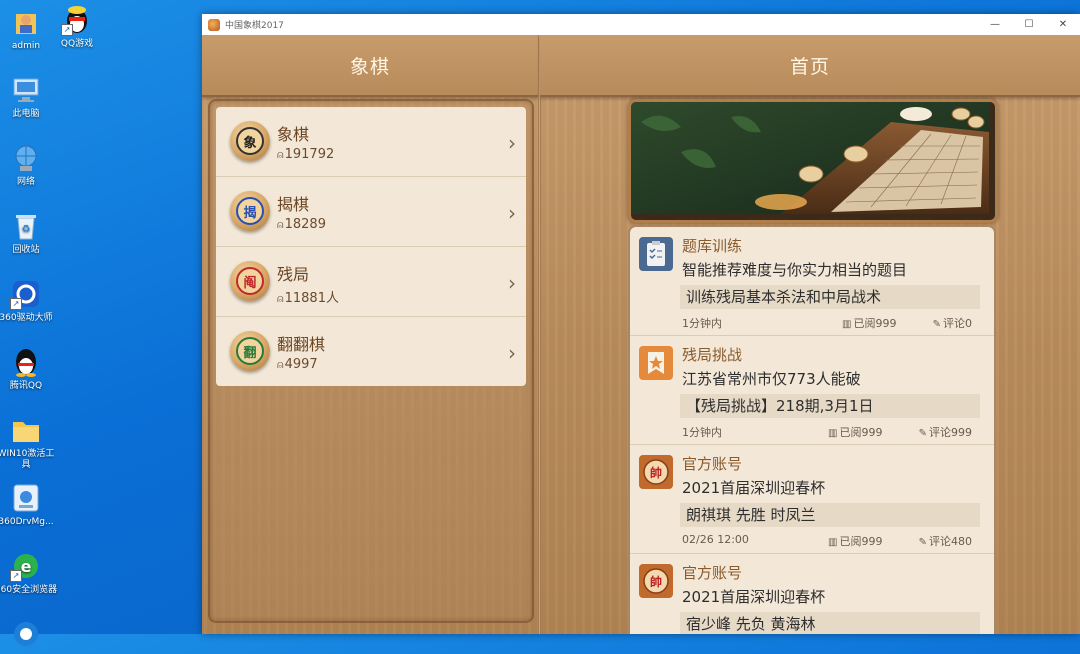  I want to click on desktop-icon-network: 网络, so click(29, 165).